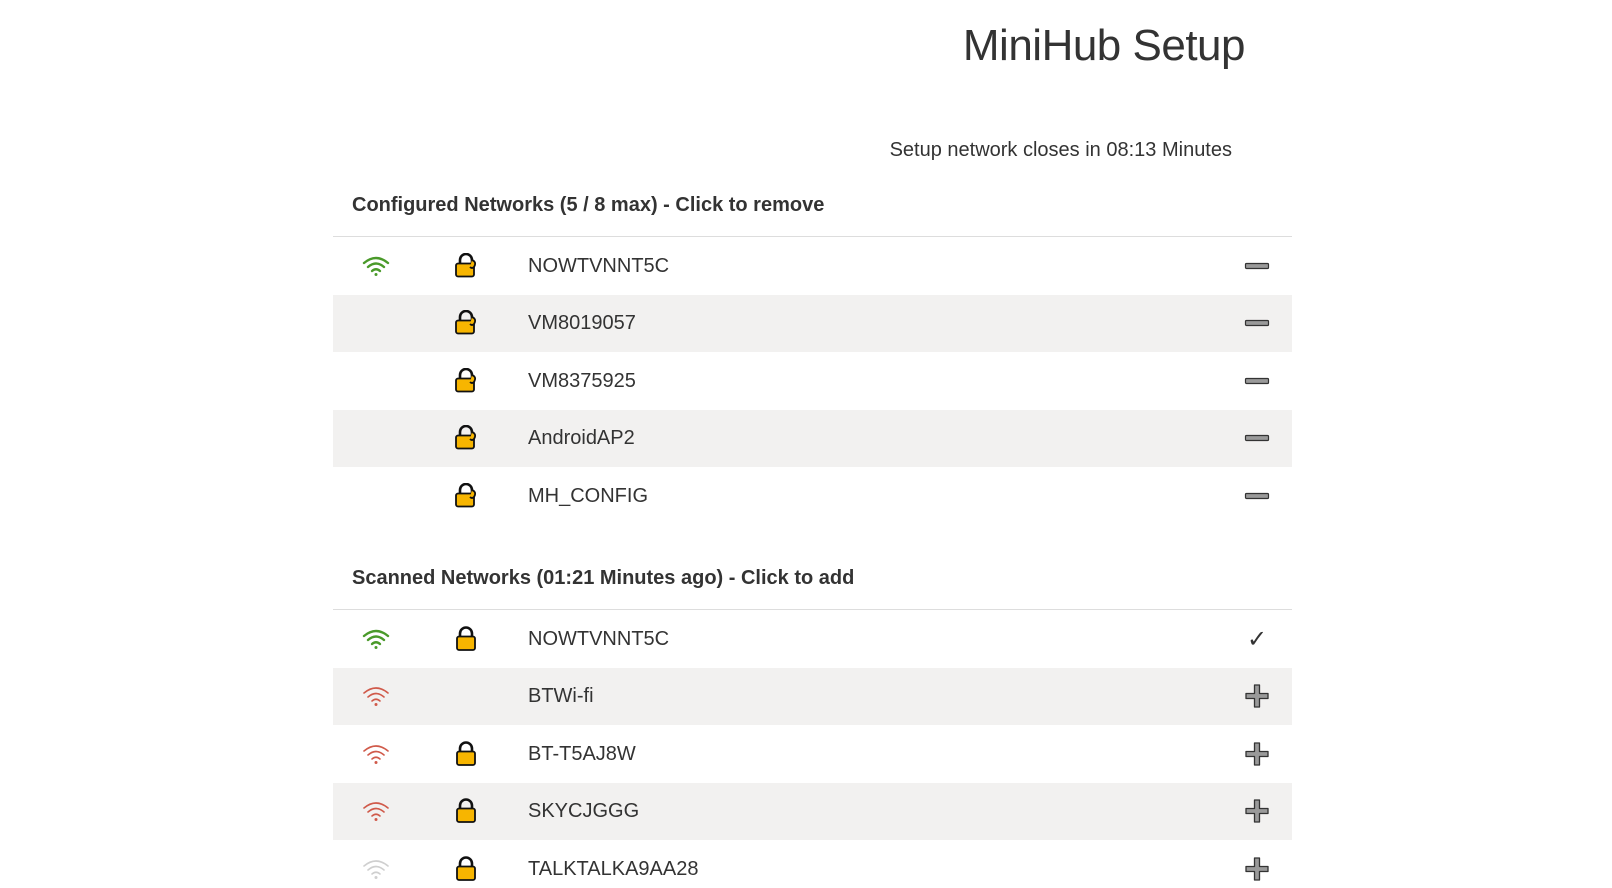  Describe the element at coordinates (561, 696) in the screenshot. I see `network-ssid: BTWi-fi` at that location.